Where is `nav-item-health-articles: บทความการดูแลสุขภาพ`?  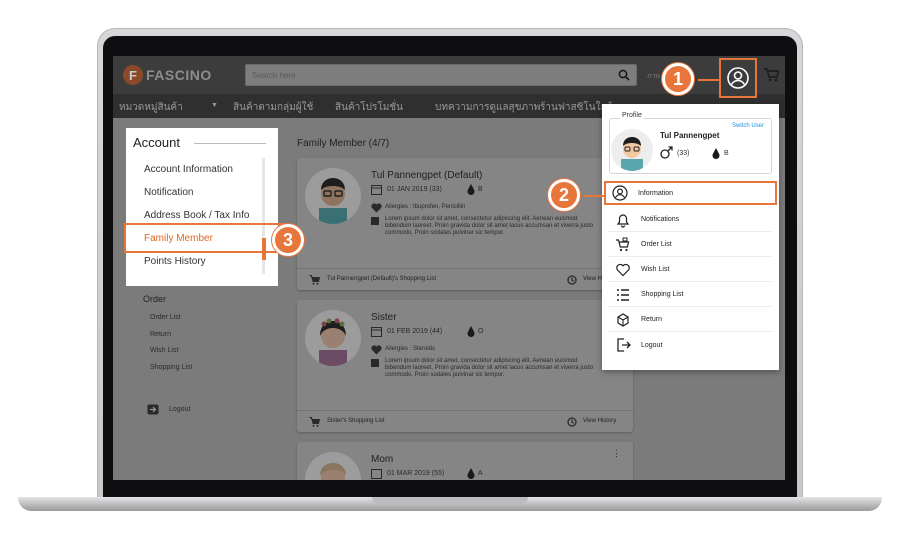
nav-item-health-articles: บทความการดูแลสุขภาพ is located at coordinates (487, 107).